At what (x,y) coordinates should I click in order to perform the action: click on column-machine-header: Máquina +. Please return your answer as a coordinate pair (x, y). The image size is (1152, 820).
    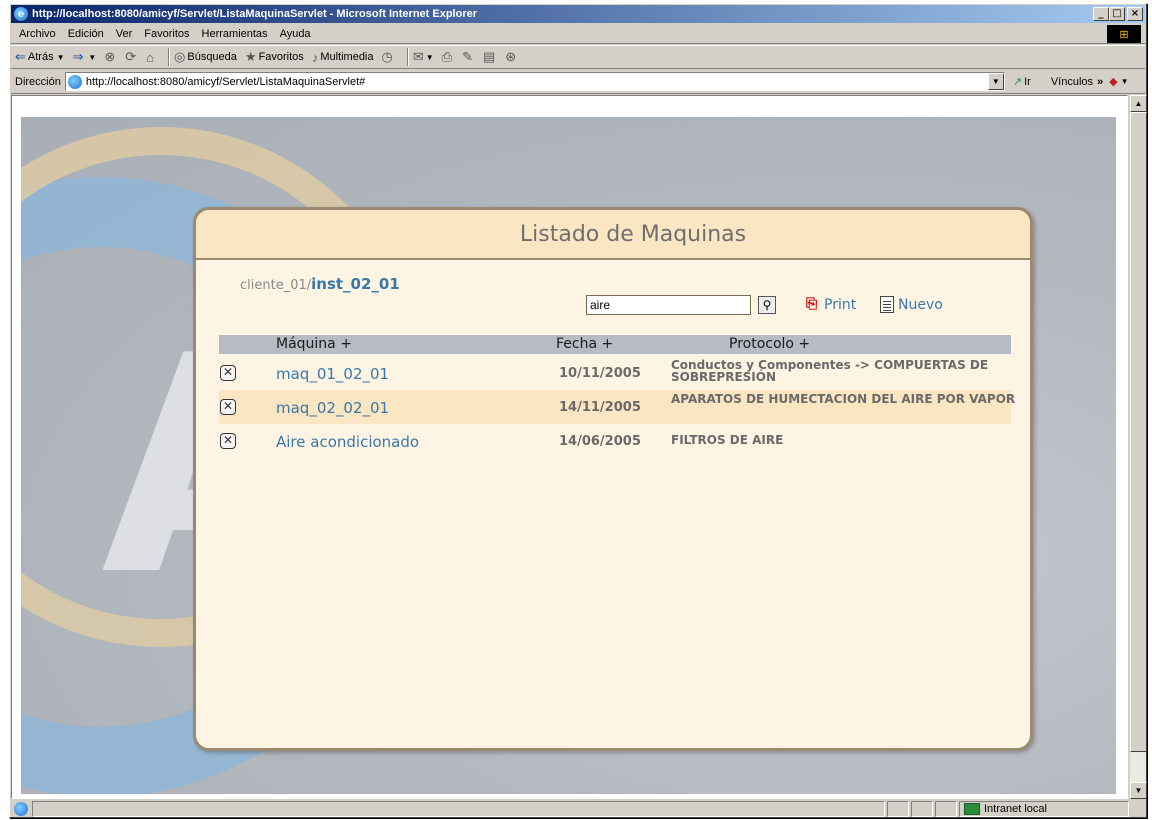
    Looking at the image, I should click on (314, 344).